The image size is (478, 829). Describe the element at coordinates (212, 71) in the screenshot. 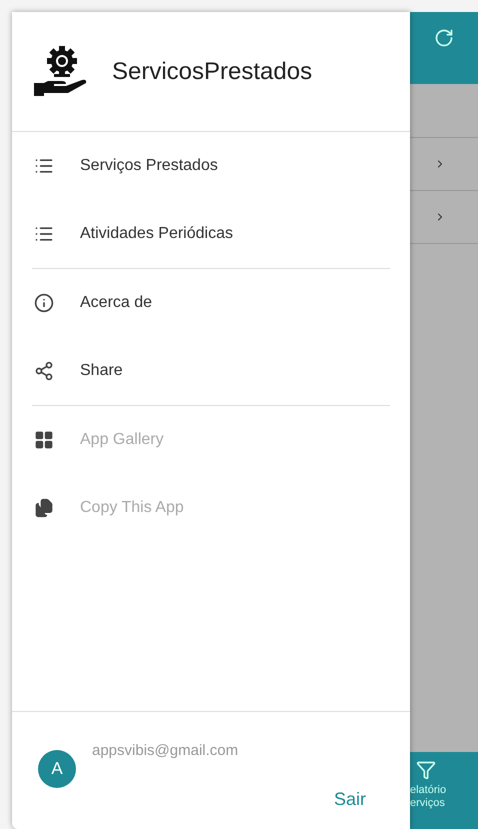

I see `app-title: ServicosPrestados` at that location.